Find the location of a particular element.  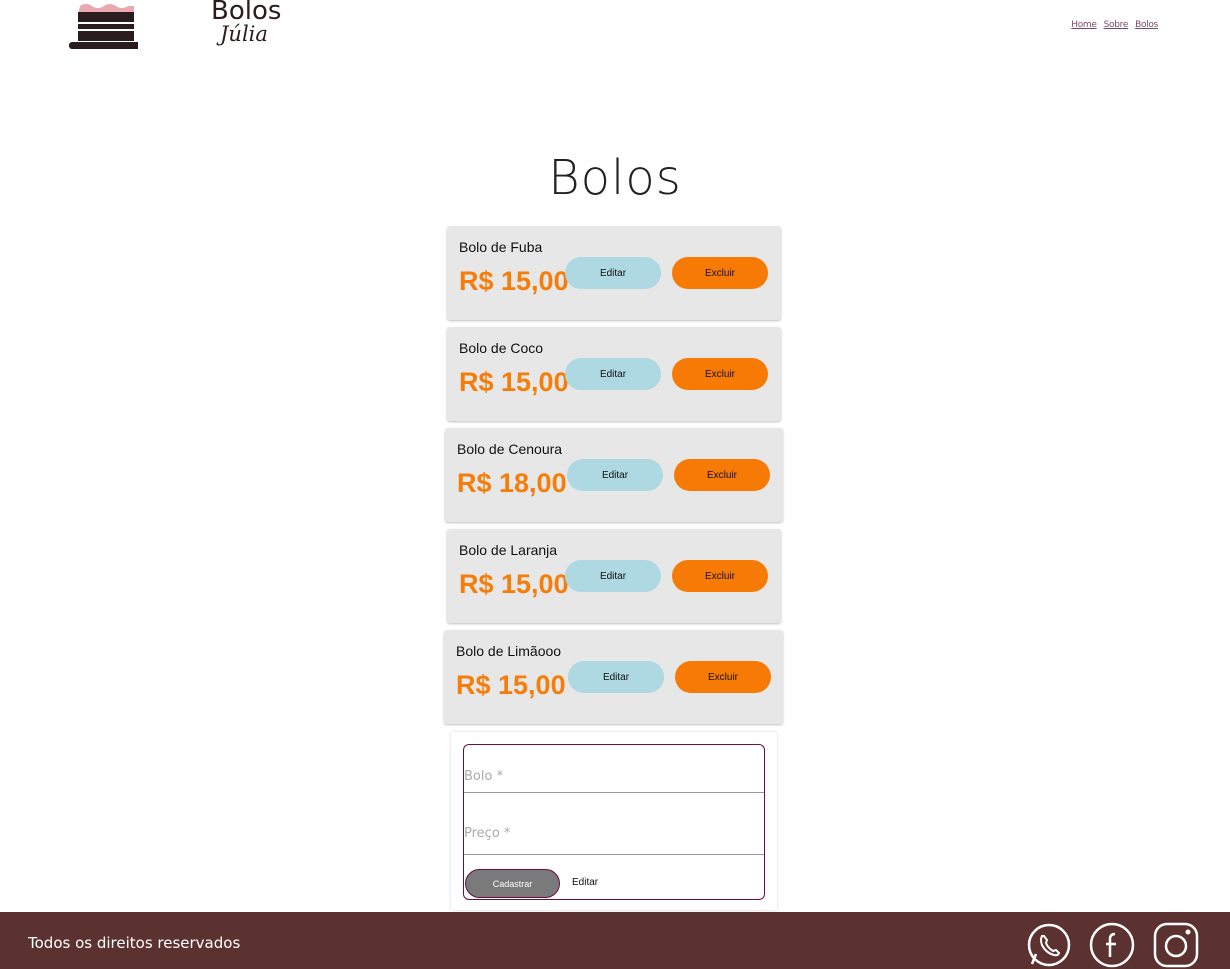

preco-field is located at coordinates (614, 828).